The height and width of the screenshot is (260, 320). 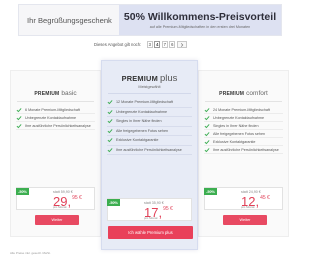 What do you see at coordinates (30, 253) in the screenshot?
I see `footnote: Alle Preise inkl. gesetzl. MwSt.` at bounding box center [30, 253].